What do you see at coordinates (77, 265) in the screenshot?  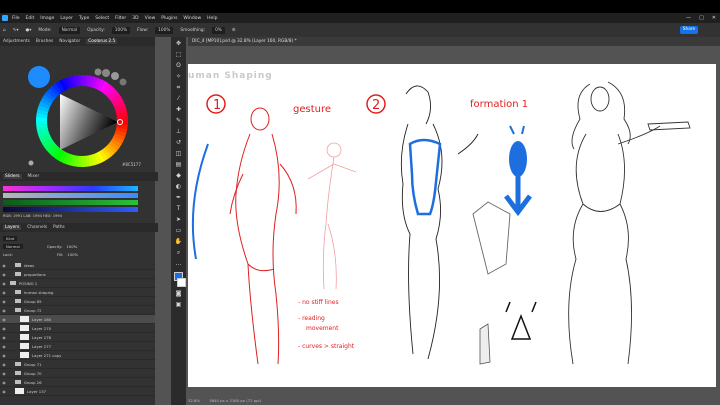 I see `layer-row: ◉ ideas` at bounding box center [77, 265].